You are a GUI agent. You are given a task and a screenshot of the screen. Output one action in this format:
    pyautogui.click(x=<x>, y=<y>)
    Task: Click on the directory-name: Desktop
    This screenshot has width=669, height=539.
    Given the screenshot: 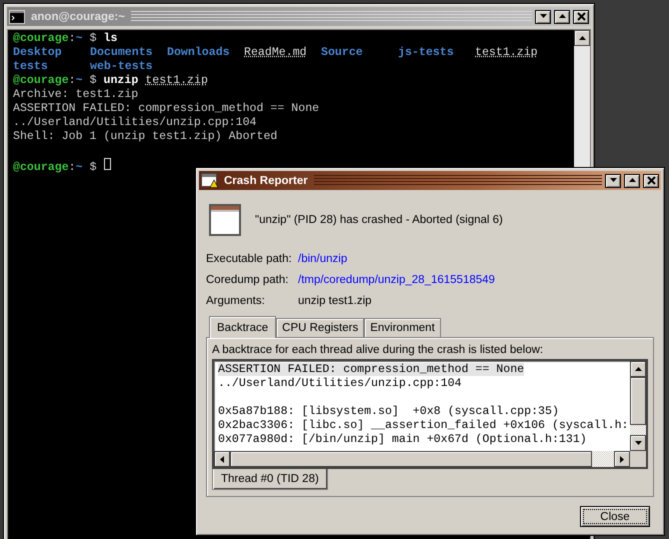 What is the action you would take?
    pyautogui.click(x=37, y=52)
    